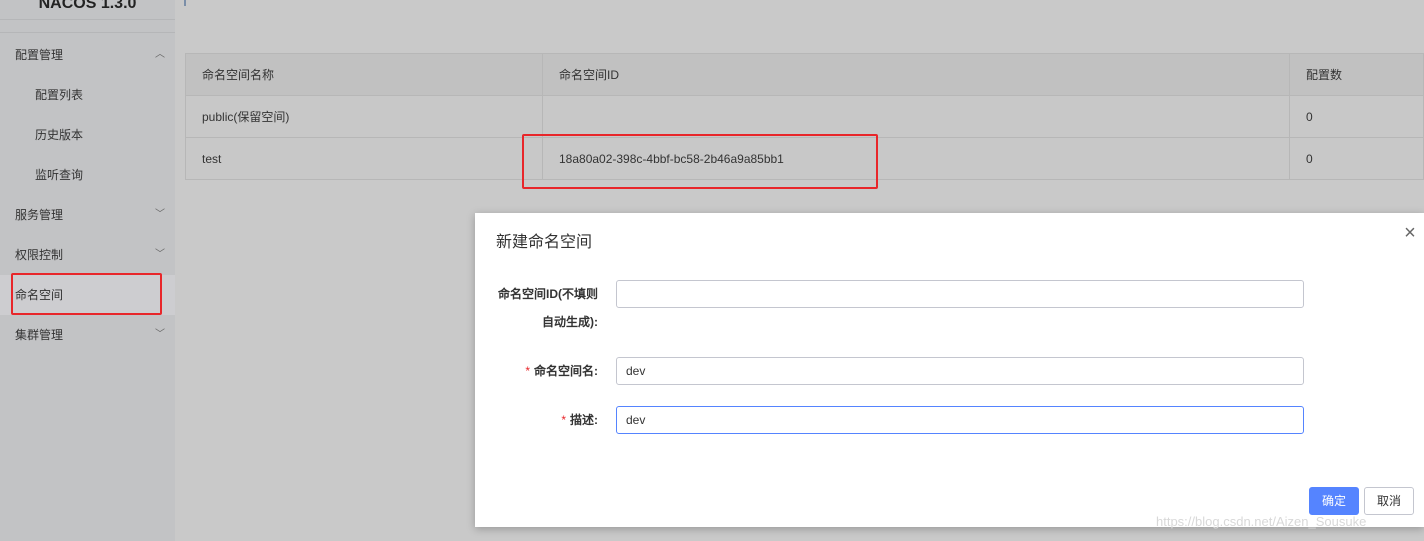  I want to click on namespace-id-label: 命名空间ID(不填则, so click(536, 294).